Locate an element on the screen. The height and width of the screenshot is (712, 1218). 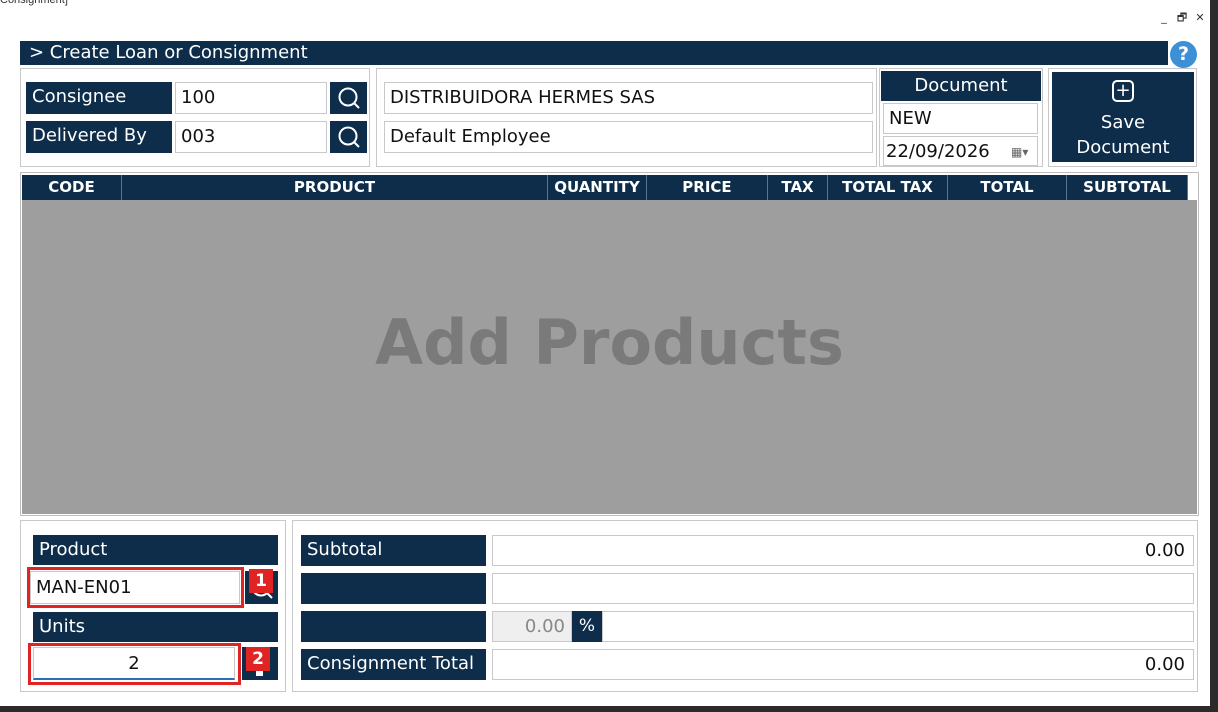
column-product: PRODUCT is located at coordinates (335, 187).